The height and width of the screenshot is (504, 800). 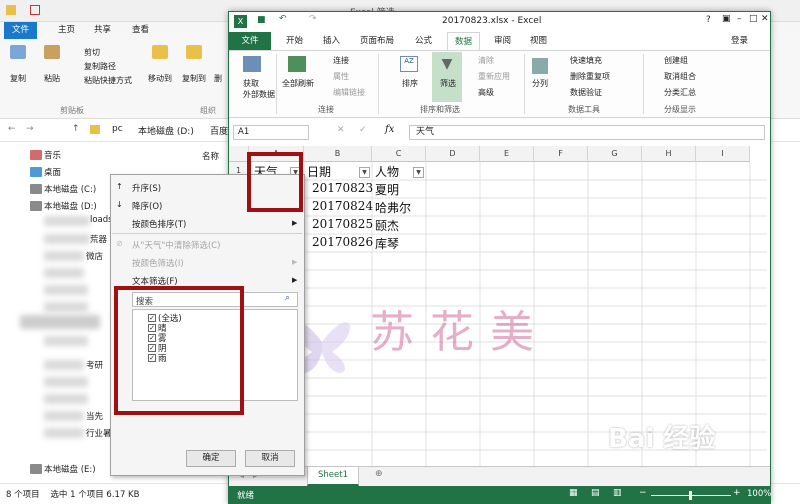 I want to click on text-to-columns-button: 分列, so click(x=540, y=83).